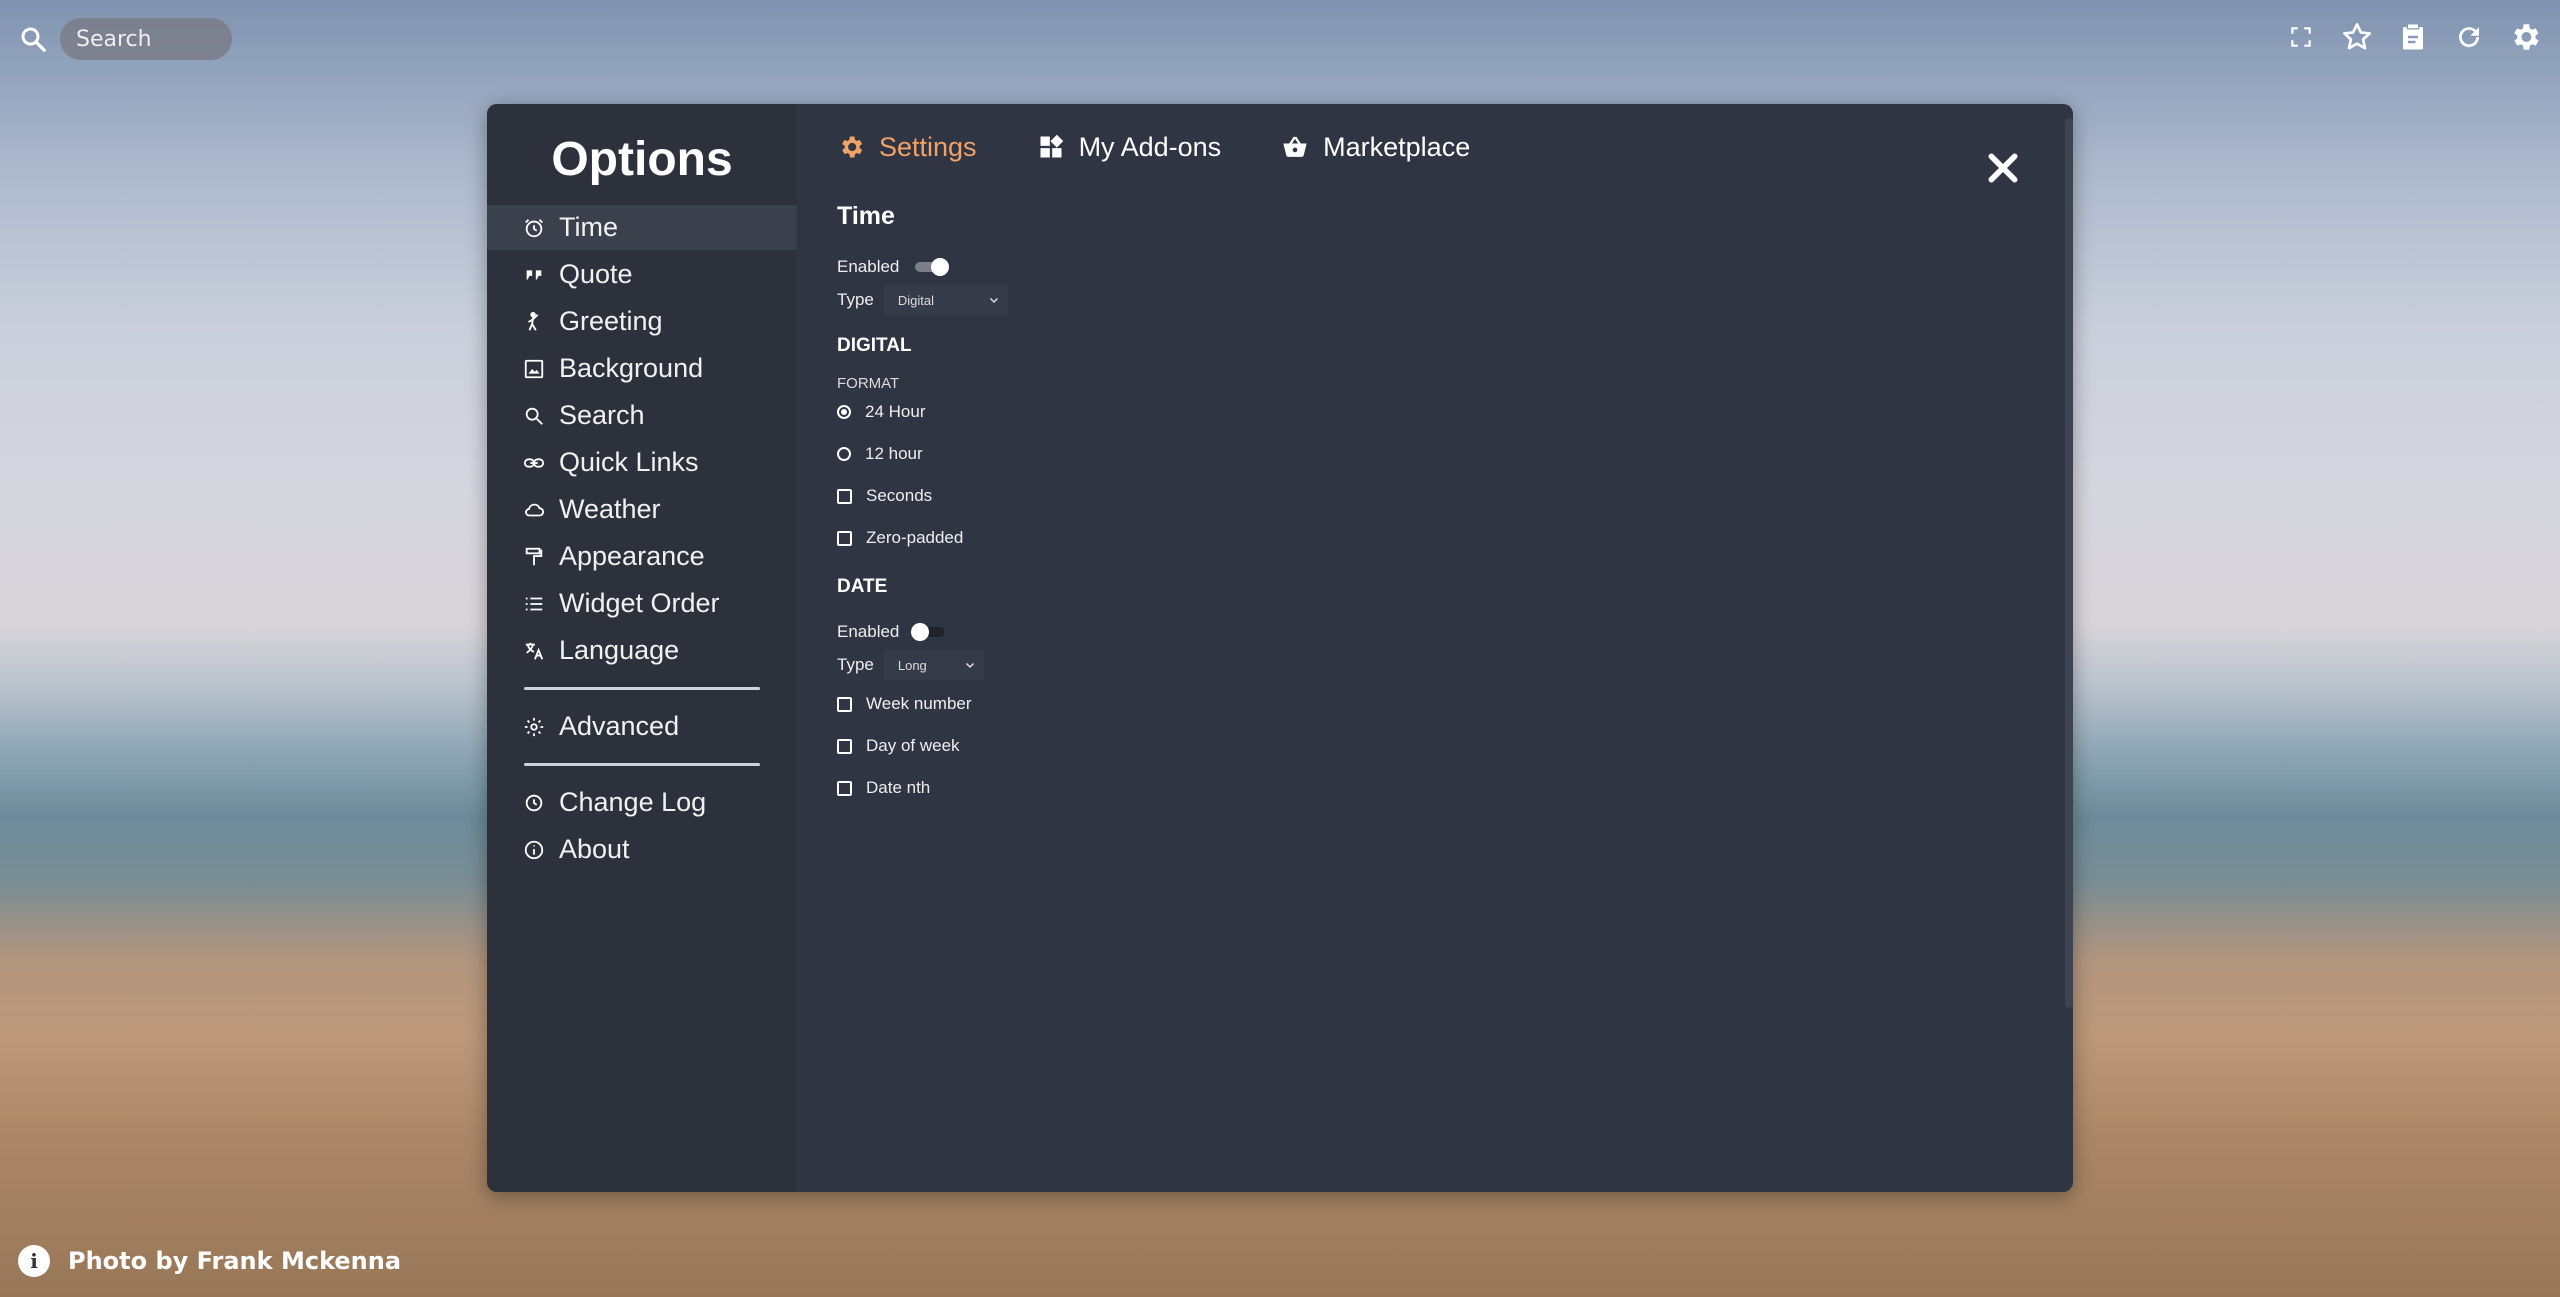  What do you see at coordinates (632, 556) in the screenshot?
I see `sidebar-item-label: Appearance` at bounding box center [632, 556].